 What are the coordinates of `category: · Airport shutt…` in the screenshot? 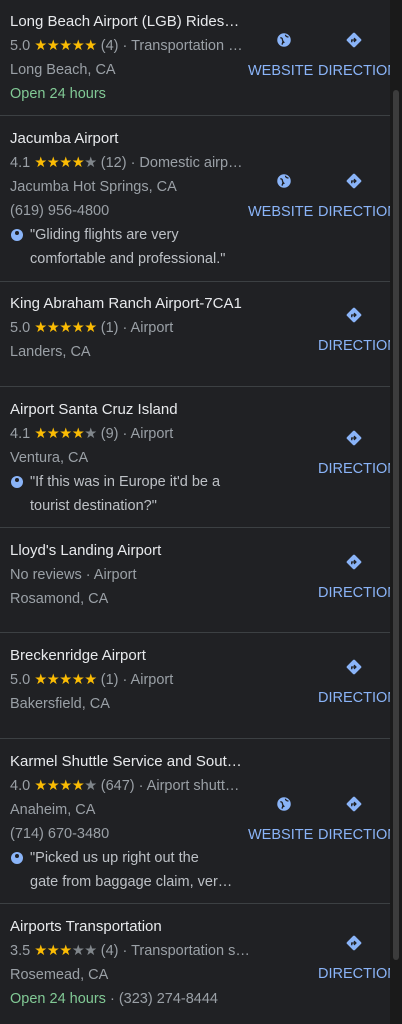 It's located at (189, 786).